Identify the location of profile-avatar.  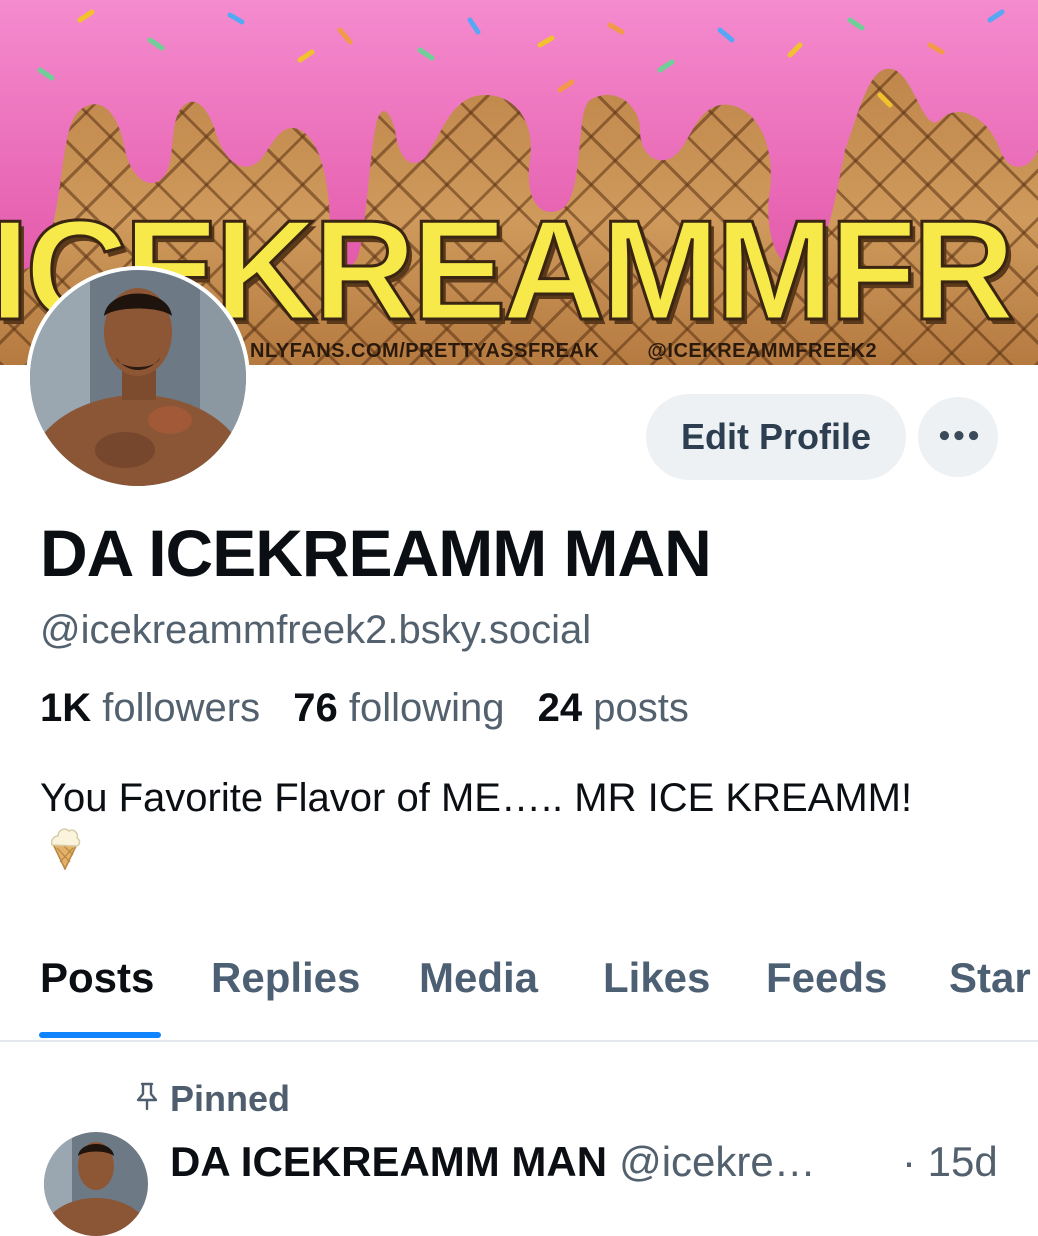
(138, 378).